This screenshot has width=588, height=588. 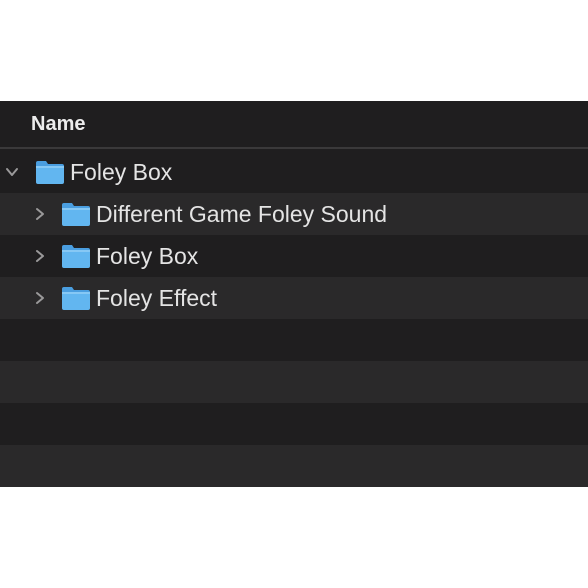 What do you see at coordinates (294, 125) in the screenshot?
I see `column-header: Name` at bounding box center [294, 125].